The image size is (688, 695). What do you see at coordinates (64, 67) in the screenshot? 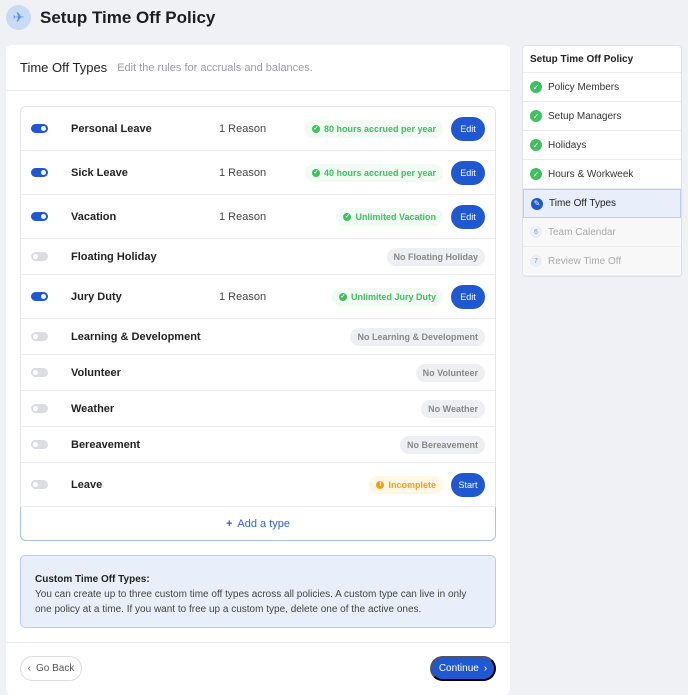
I see `section-title: Time Off Types` at bounding box center [64, 67].